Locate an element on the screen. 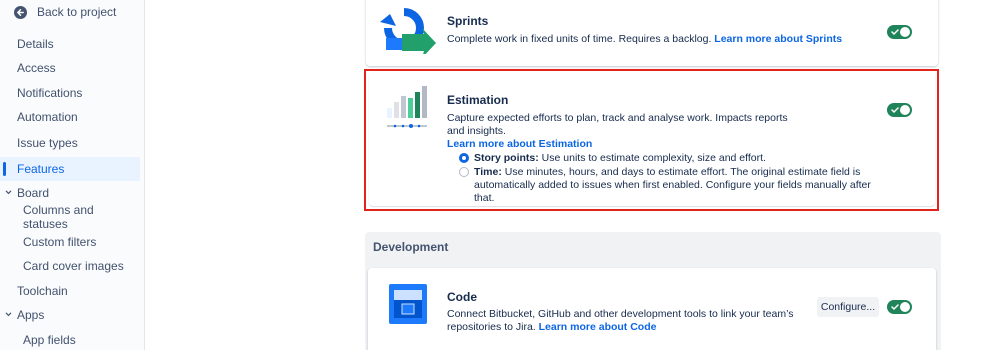  development-section-title: Development is located at coordinates (411, 247).